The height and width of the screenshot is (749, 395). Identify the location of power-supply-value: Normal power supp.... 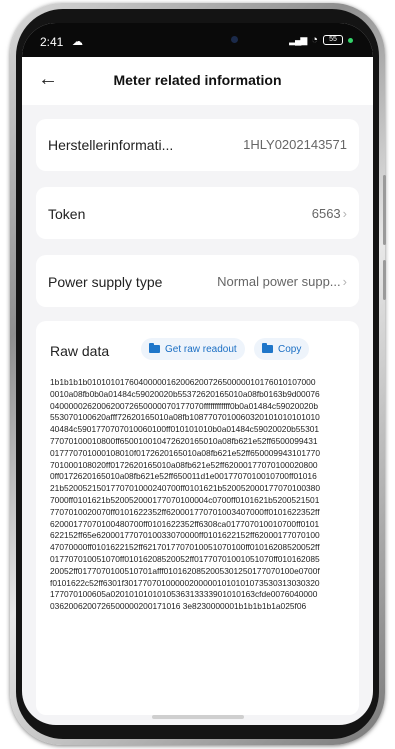
(279, 281).